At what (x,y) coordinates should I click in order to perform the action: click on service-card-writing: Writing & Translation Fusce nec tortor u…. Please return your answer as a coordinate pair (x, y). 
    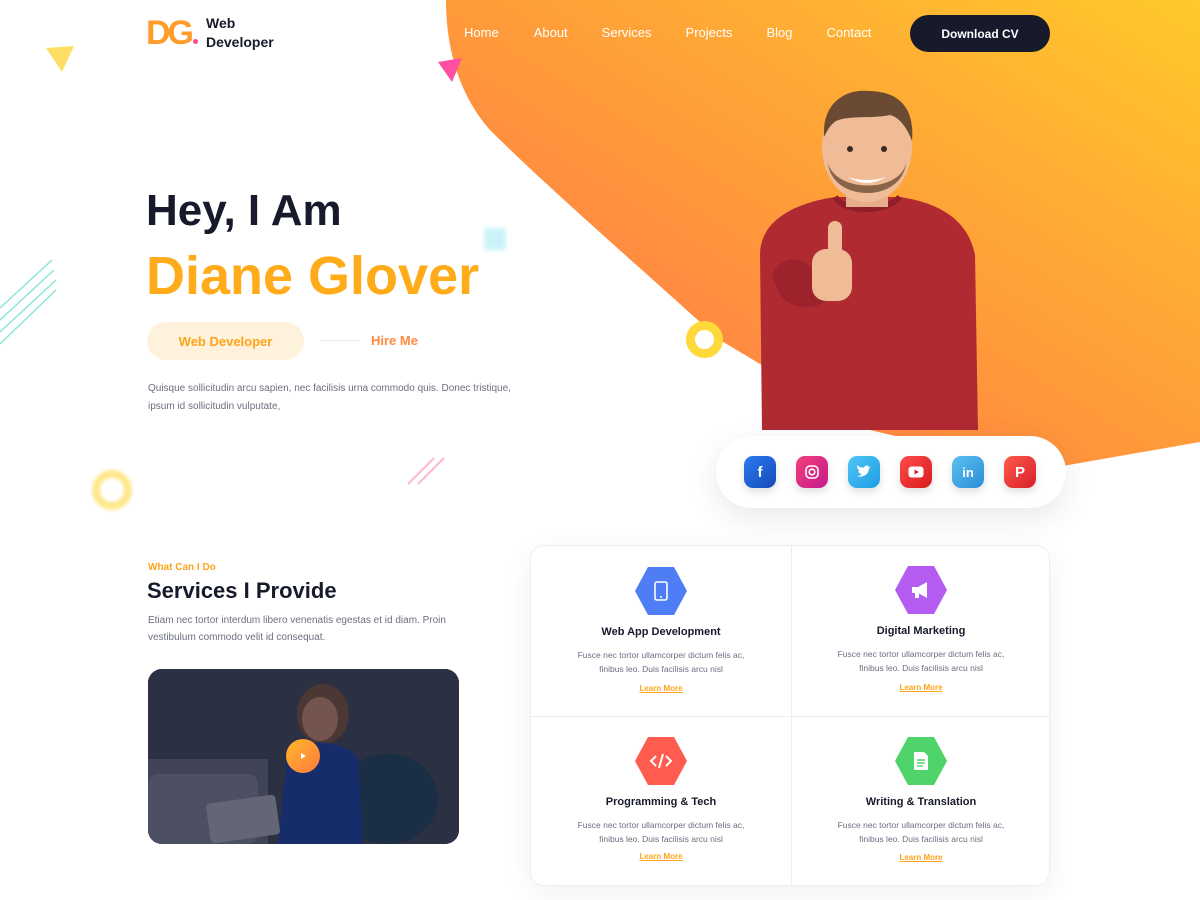
    Looking at the image, I should click on (921, 802).